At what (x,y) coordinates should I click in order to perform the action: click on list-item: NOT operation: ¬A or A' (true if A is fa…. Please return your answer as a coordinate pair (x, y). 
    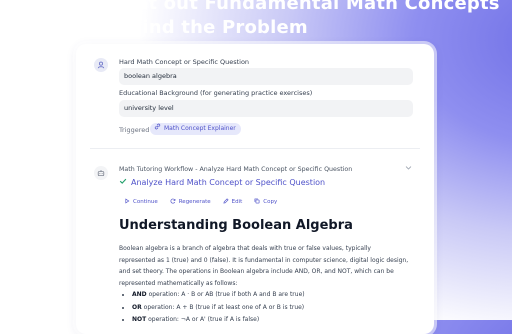
    Looking at the image, I should click on (274, 320).